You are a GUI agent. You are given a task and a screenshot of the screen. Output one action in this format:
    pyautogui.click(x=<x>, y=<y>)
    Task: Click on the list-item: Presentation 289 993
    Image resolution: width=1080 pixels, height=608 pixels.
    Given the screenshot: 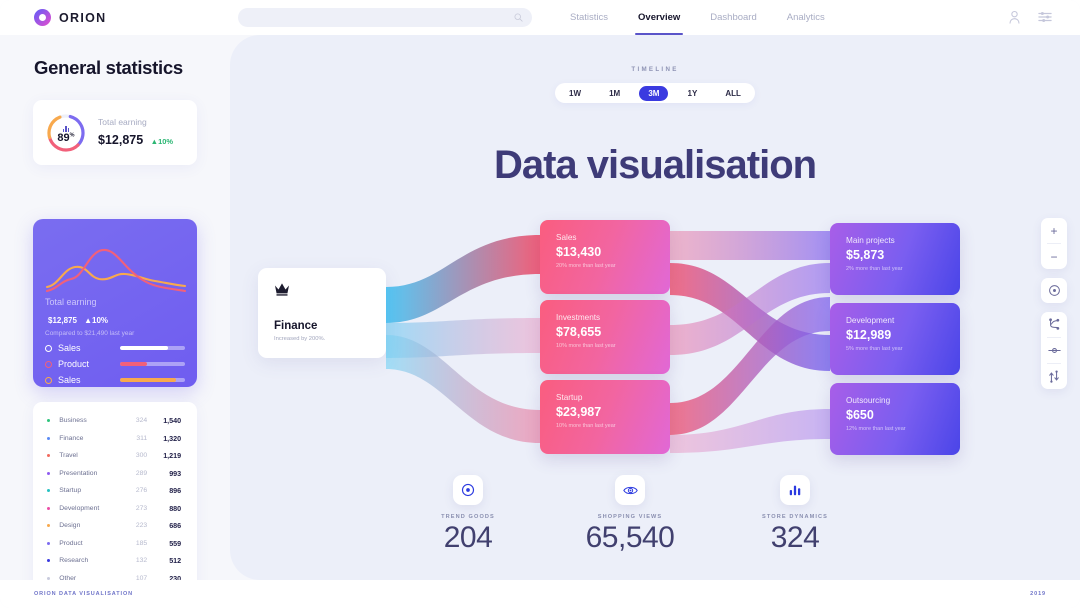 What is the action you would take?
    pyautogui.click(x=115, y=474)
    